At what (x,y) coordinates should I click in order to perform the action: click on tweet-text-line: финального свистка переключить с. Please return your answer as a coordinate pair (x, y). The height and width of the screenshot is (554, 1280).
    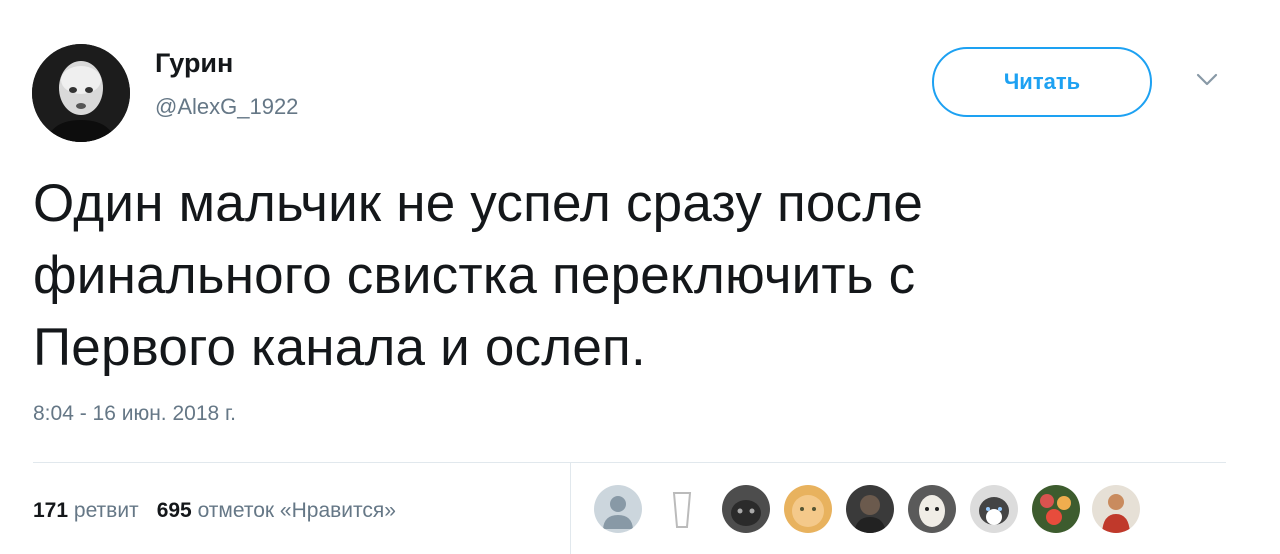
    Looking at the image, I should click on (474, 275).